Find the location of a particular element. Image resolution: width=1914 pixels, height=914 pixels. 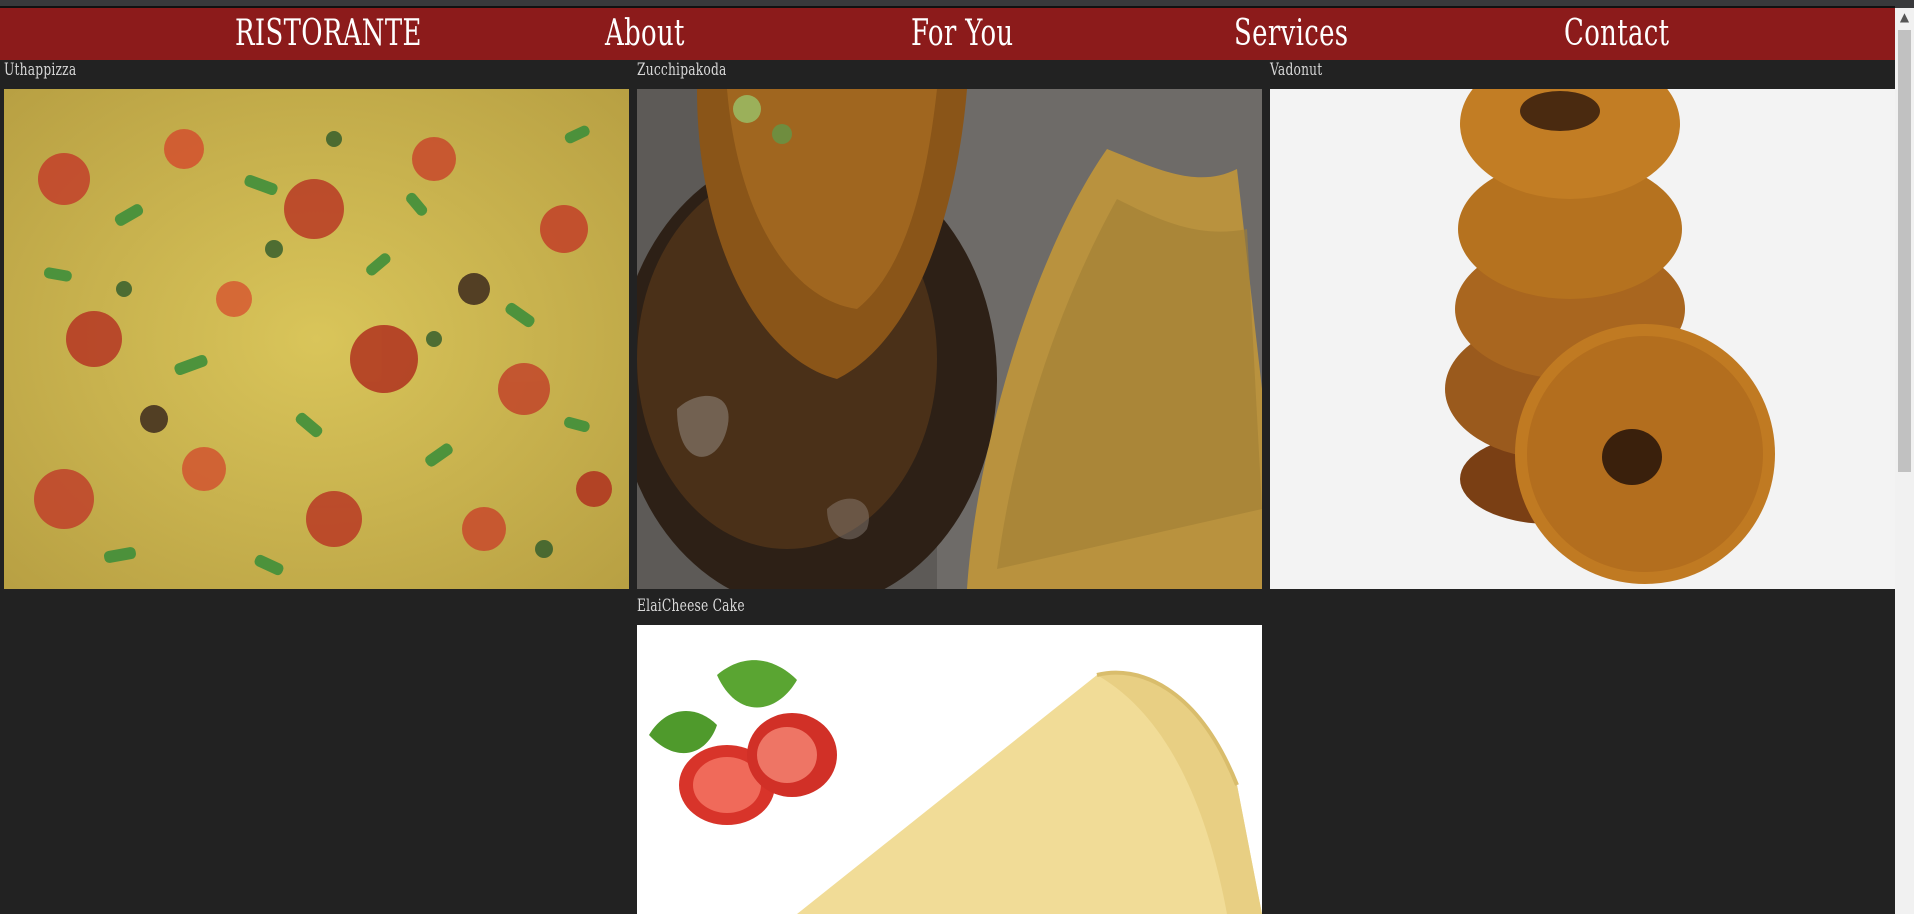

nav-item-services: Services is located at coordinates (1291, 34).